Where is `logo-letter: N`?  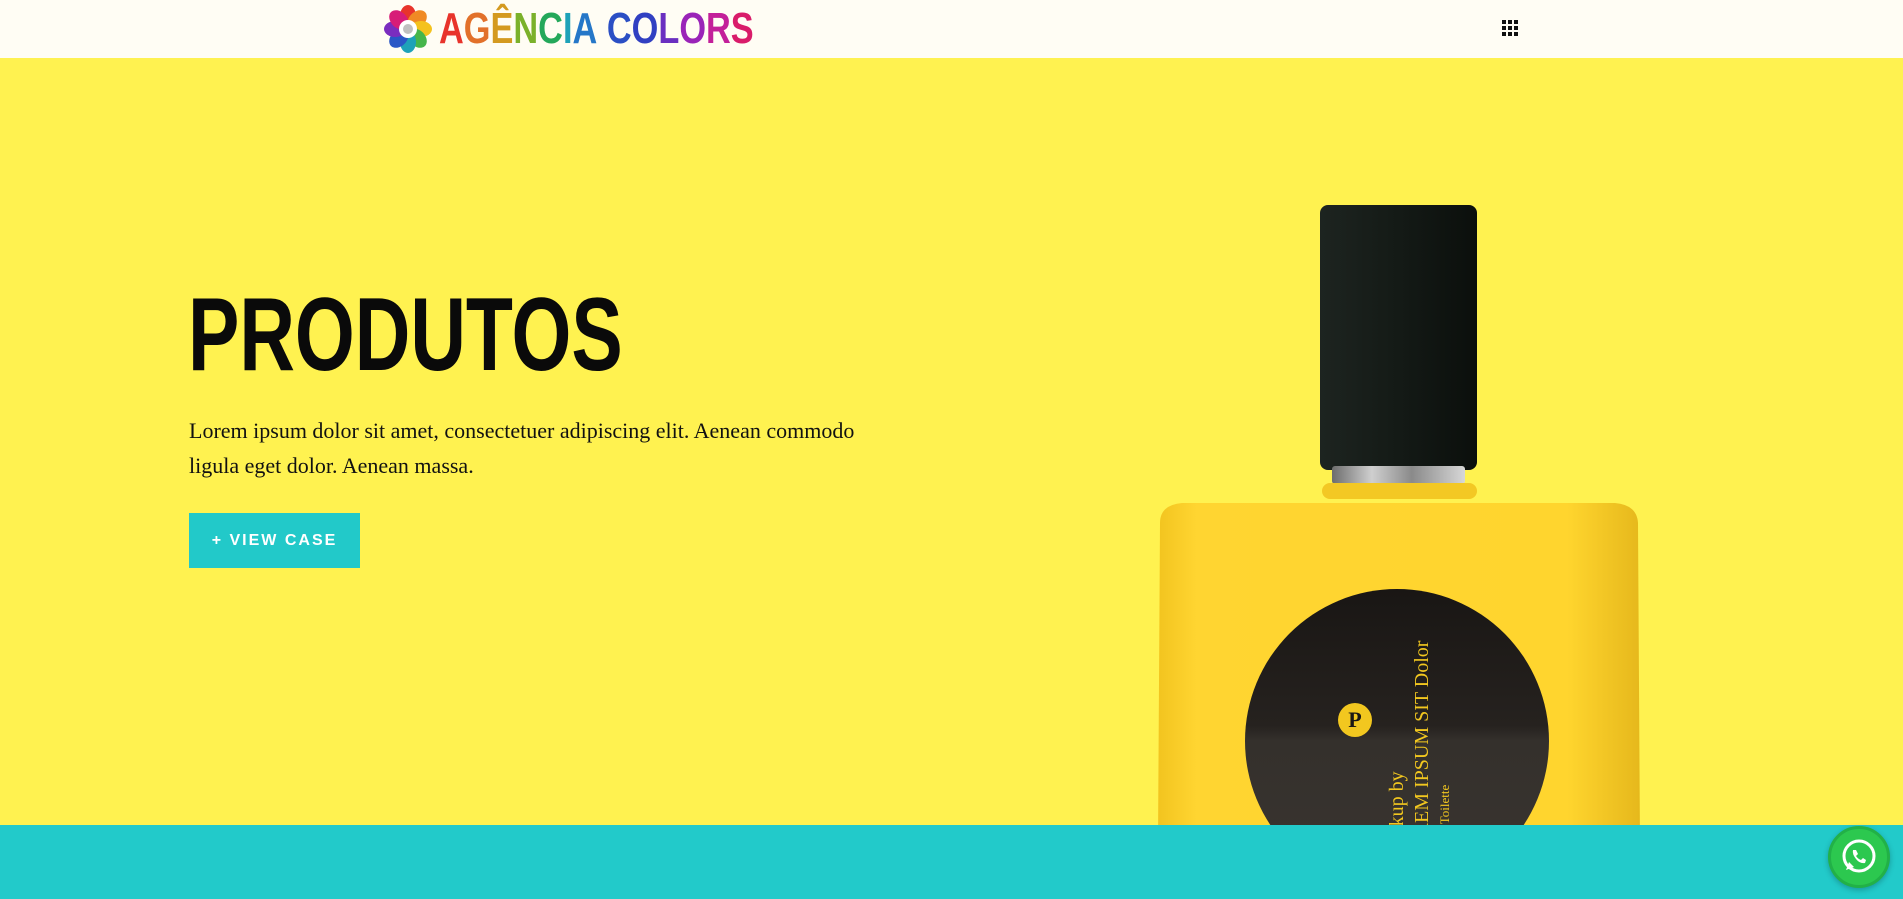
logo-letter: N is located at coordinates (526, 28).